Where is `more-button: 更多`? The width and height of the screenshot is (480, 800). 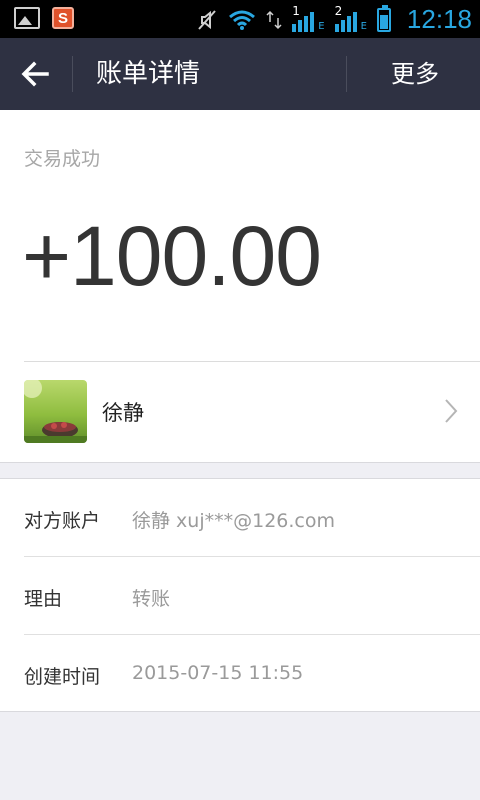
more-button: 更多 is located at coordinates (415, 74).